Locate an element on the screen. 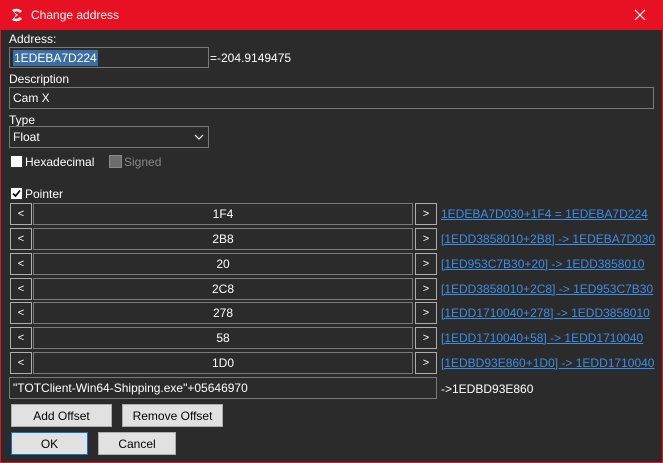 The image size is (663, 463). window-title: Change address is located at coordinates (75, 15).